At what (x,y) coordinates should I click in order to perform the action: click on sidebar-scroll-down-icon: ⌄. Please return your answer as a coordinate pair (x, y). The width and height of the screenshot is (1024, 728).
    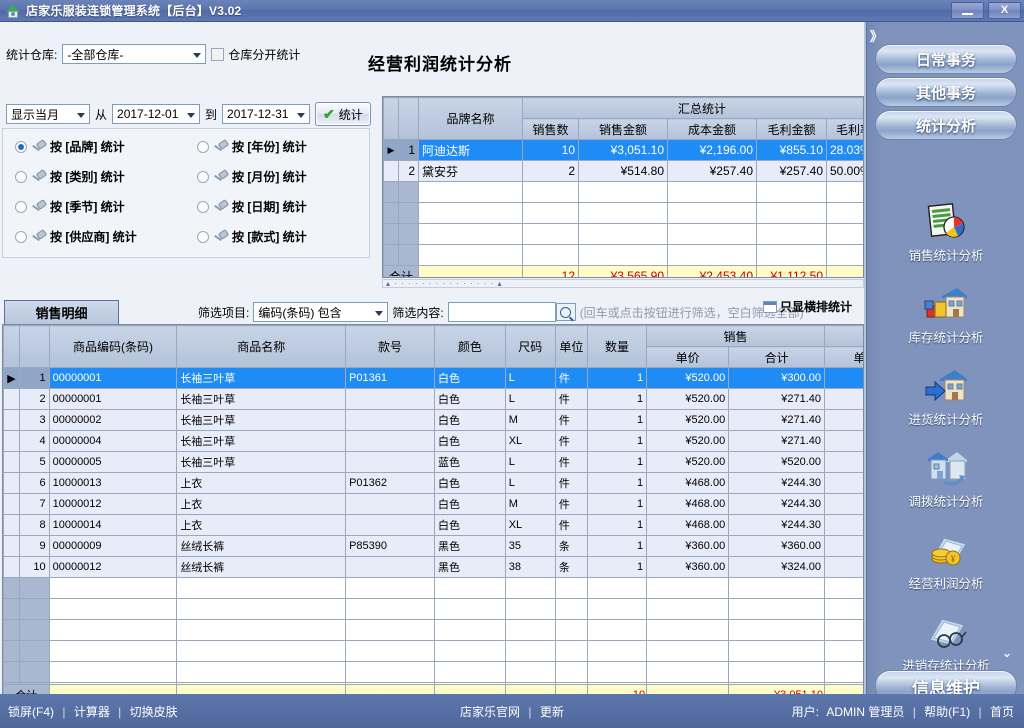
    Looking at the image, I should click on (1007, 653).